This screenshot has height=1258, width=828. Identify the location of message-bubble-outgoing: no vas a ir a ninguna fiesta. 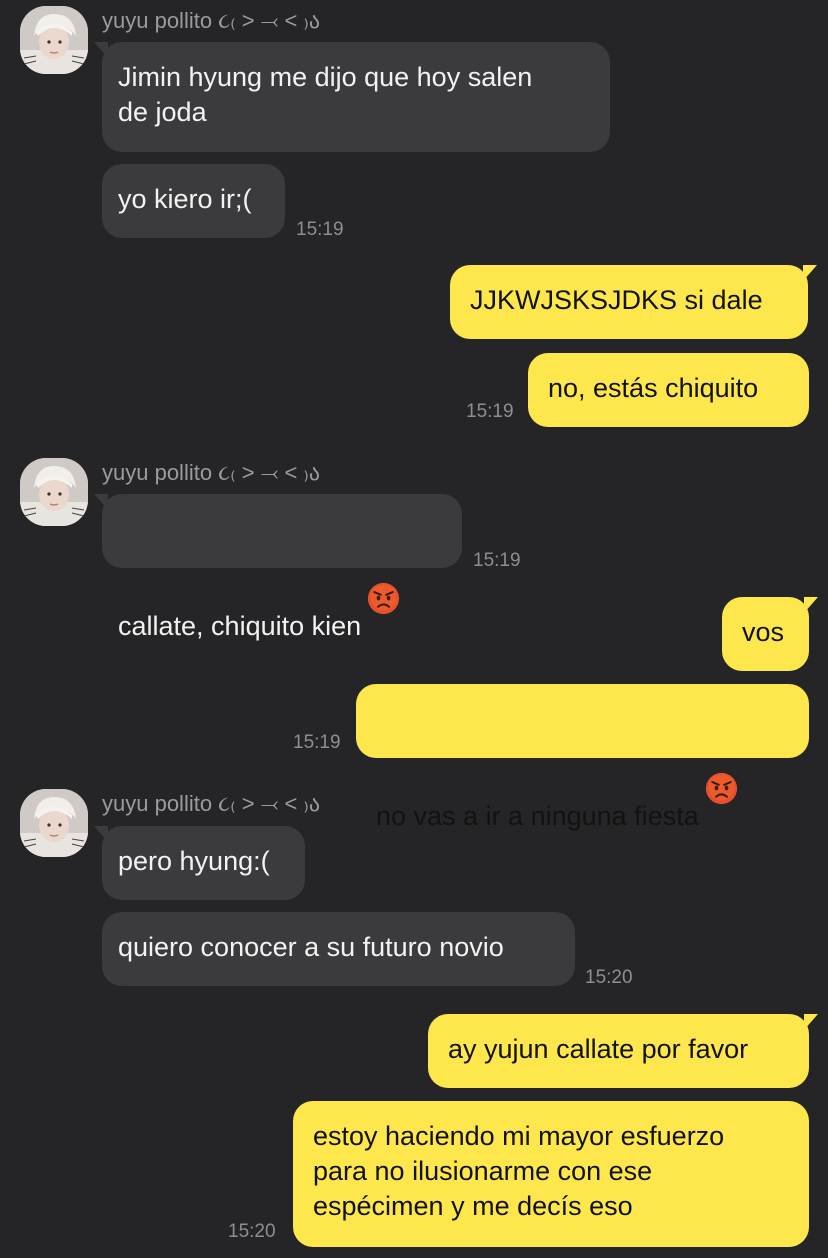
(582, 757).